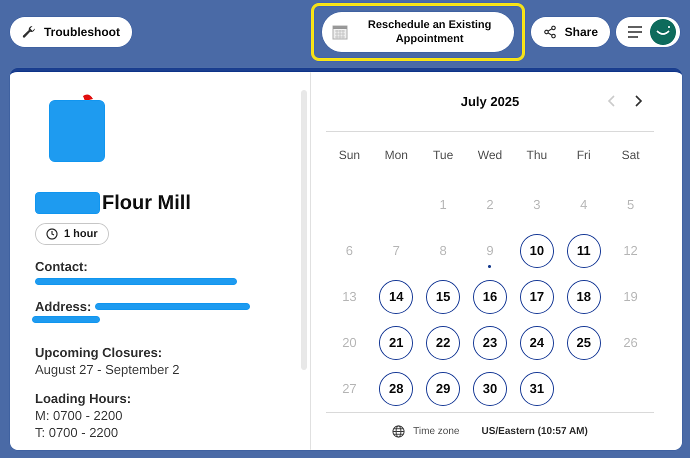  I want to click on location-name: Flour Mill, so click(146, 203).